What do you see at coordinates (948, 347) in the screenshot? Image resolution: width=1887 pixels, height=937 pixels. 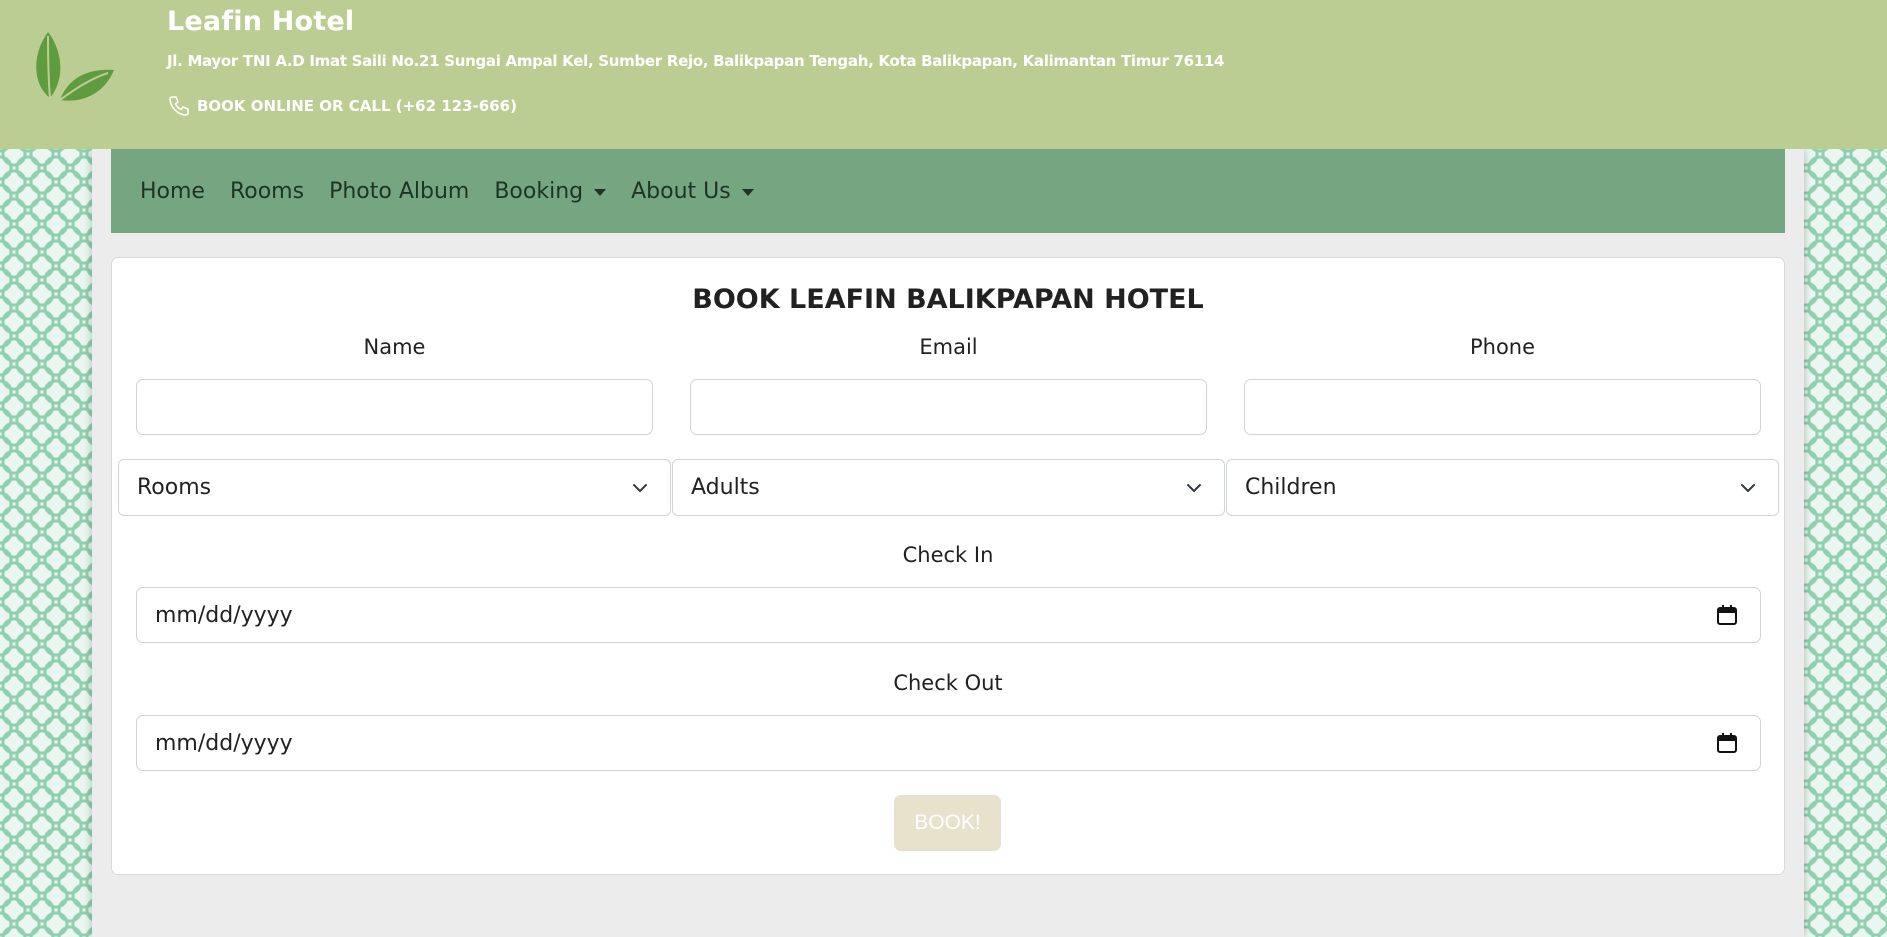 I see `email-label: Email` at bounding box center [948, 347].